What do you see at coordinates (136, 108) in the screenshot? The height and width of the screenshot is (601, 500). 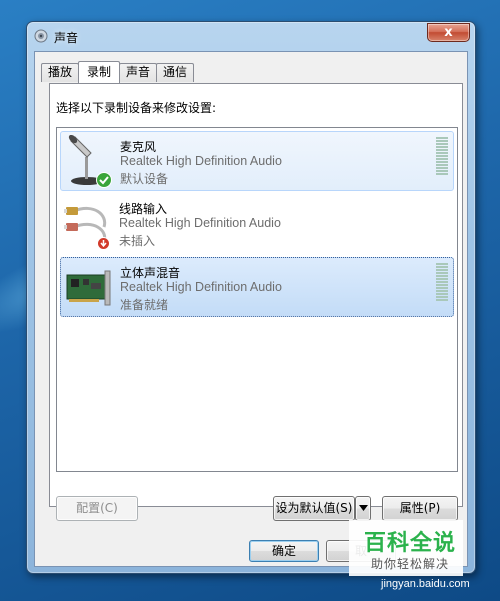 I see `instruction-text: 选择以下录制设备来修改设置:` at bounding box center [136, 108].